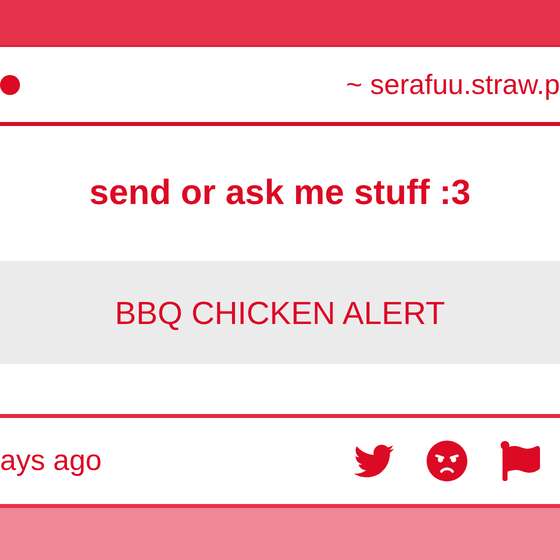  Describe the element at coordinates (280, 193) in the screenshot. I see `question-title: send or ask me stuff :3` at that location.